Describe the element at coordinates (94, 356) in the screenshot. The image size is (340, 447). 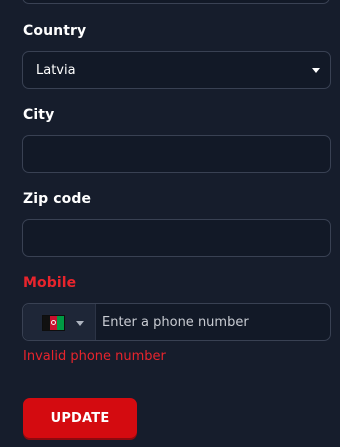
I see `phone-error-message: Invalid phone number` at that location.